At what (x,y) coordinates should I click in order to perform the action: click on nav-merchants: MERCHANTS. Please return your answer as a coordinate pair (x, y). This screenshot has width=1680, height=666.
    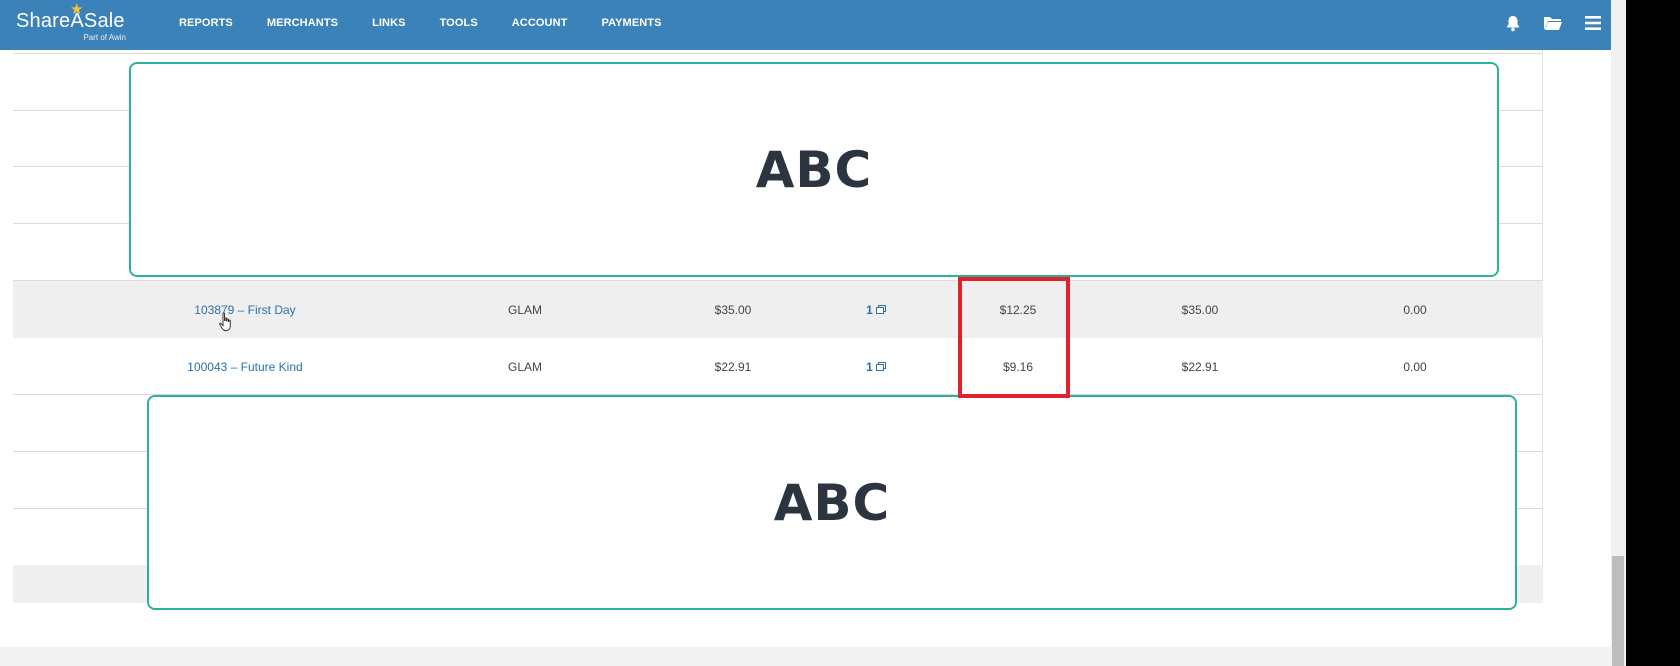
    Looking at the image, I should click on (302, 23).